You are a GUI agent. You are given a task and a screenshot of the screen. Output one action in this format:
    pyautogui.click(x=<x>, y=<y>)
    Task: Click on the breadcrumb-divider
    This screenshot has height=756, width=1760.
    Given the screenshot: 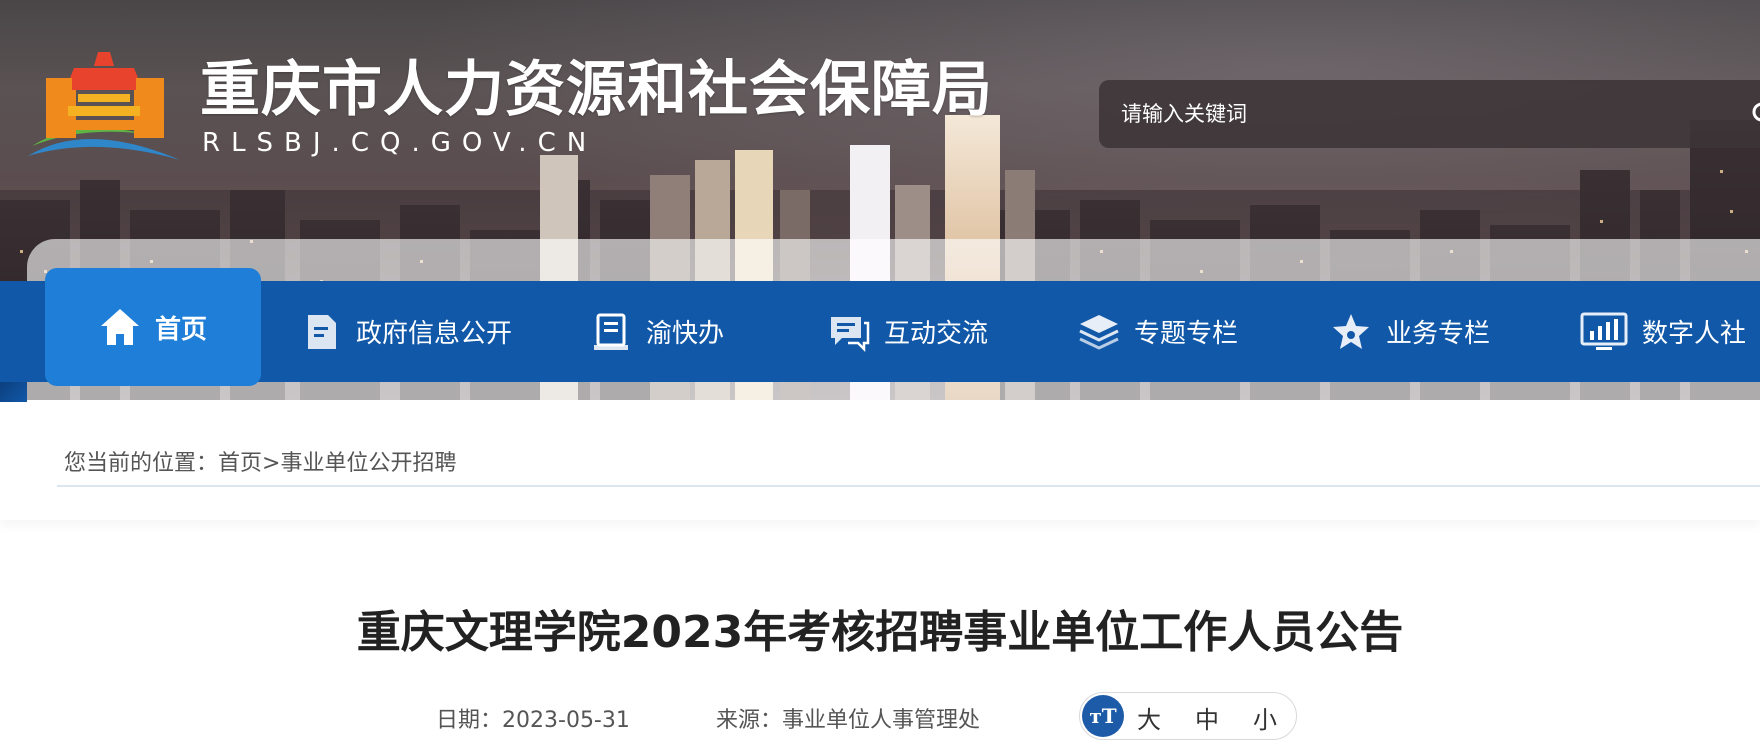 What is the action you would take?
    pyautogui.click(x=908, y=486)
    